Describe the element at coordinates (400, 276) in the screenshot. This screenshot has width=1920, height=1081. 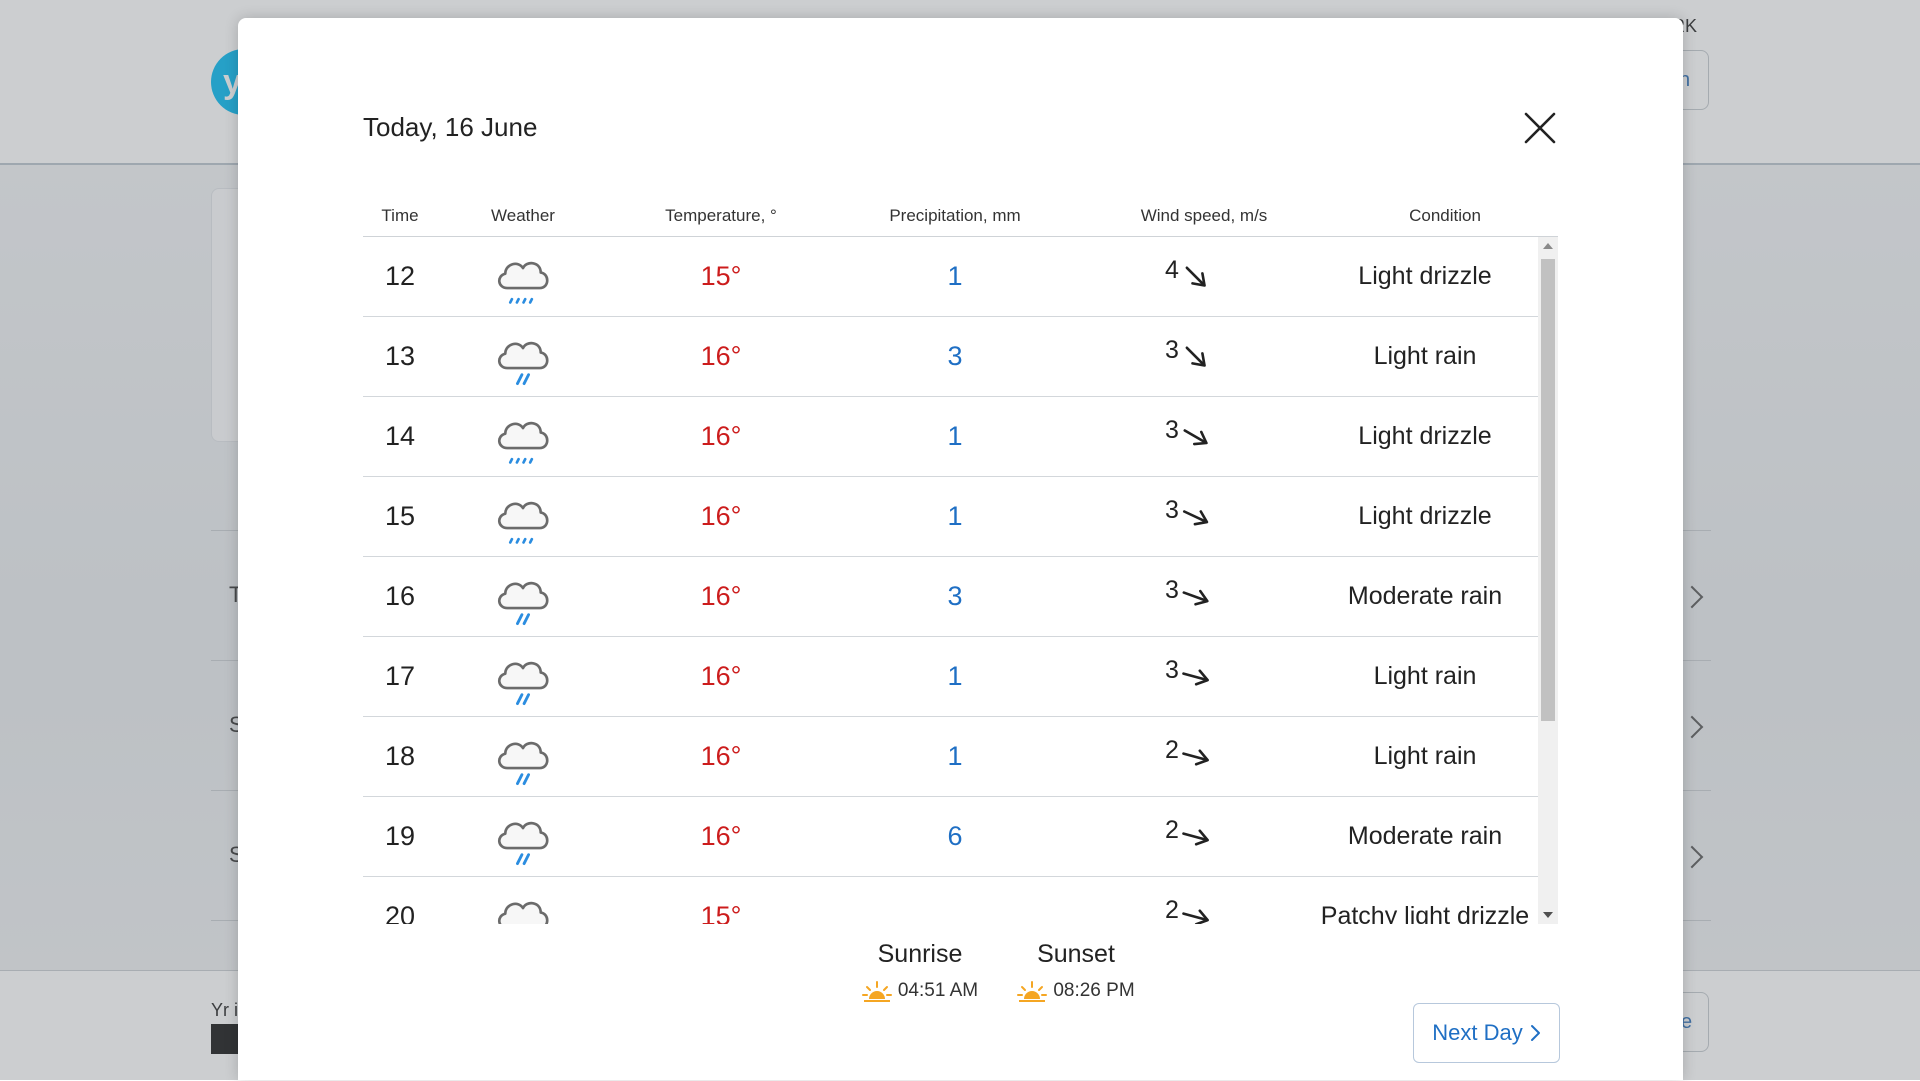
I see `row-time: 12` at that location.